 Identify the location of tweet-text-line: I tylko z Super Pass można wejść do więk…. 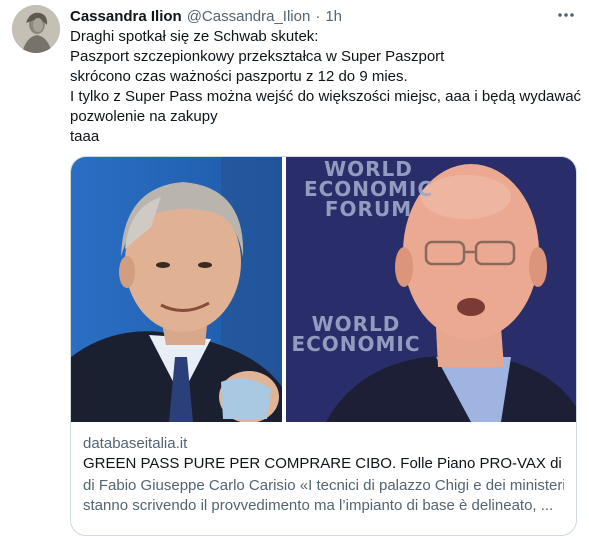
(326, 96).